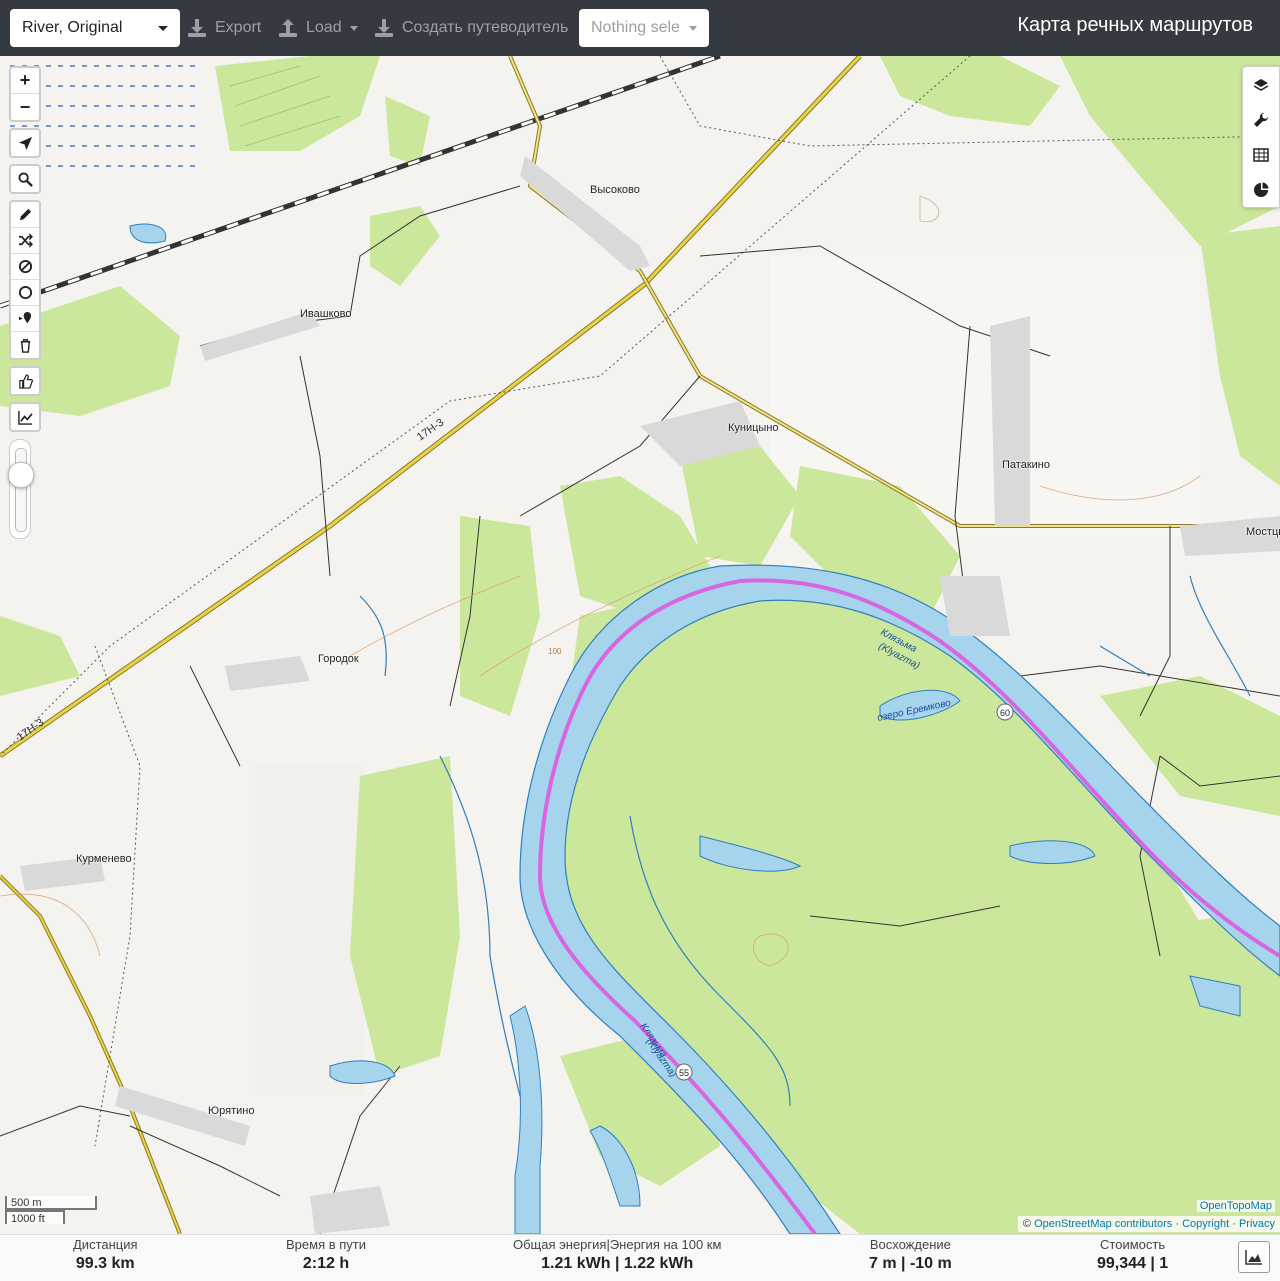 The width and height of the screenshot is (1280, 1281). I want to click on area-chart-icon, so click(1253, 1257).